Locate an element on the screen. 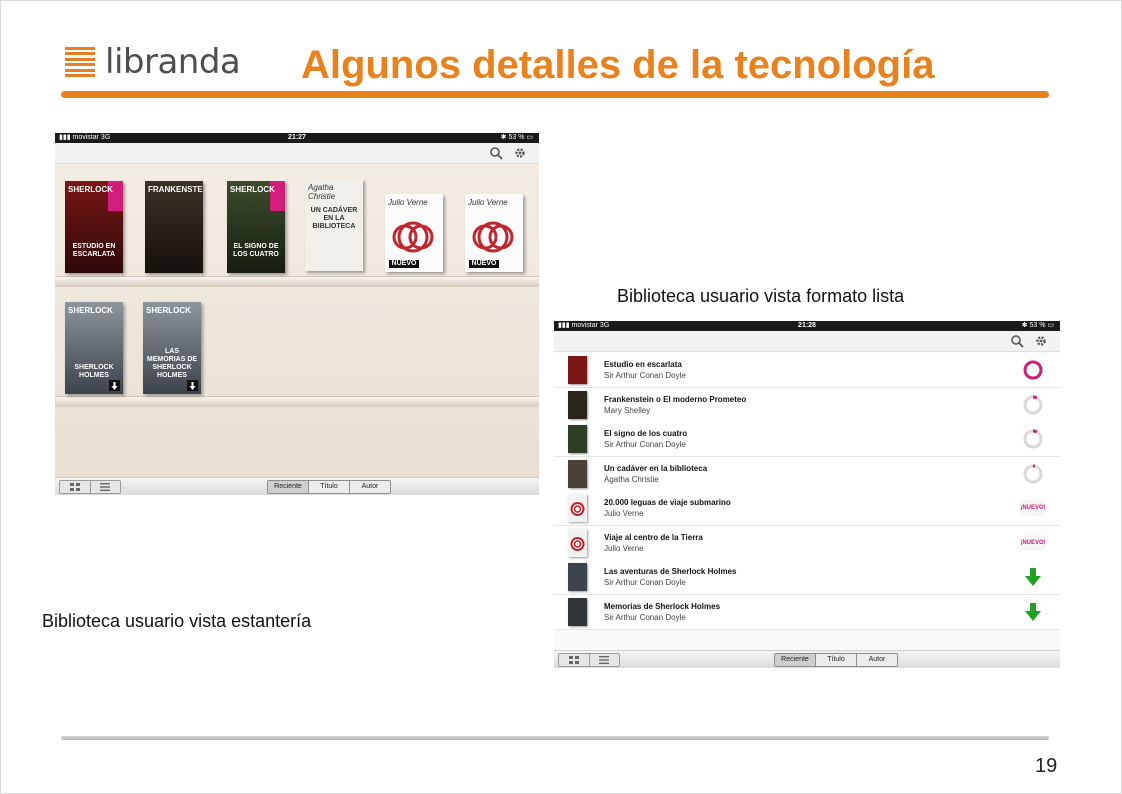 The width and height of the screenshot is (1122, 794). book-author: Mary Shelley is located at coordinates (627, 410).